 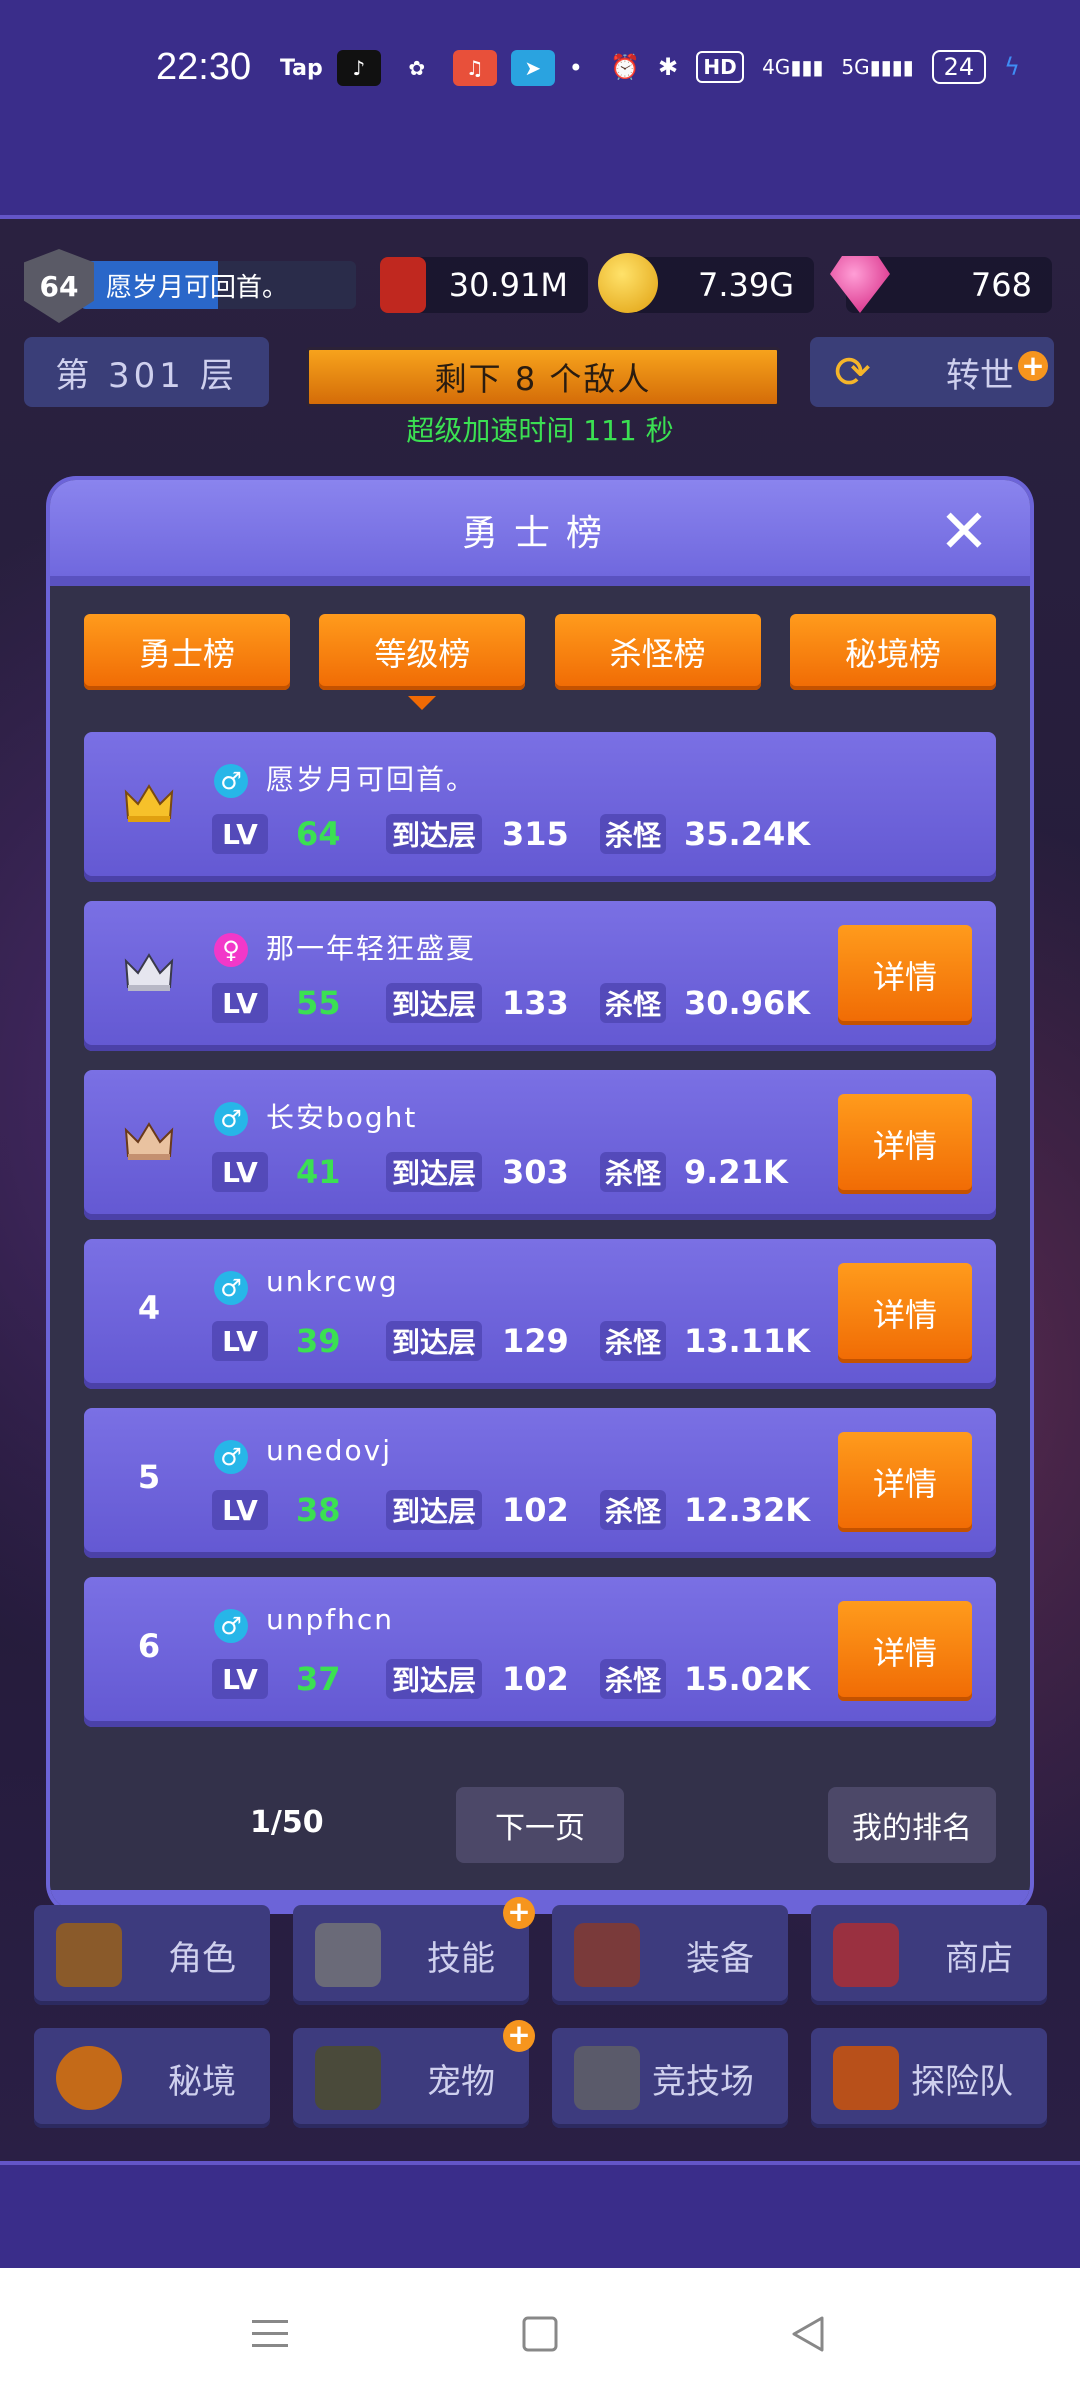 I want to click on plus-badge-icon: +, so click(x=519, y=1913).